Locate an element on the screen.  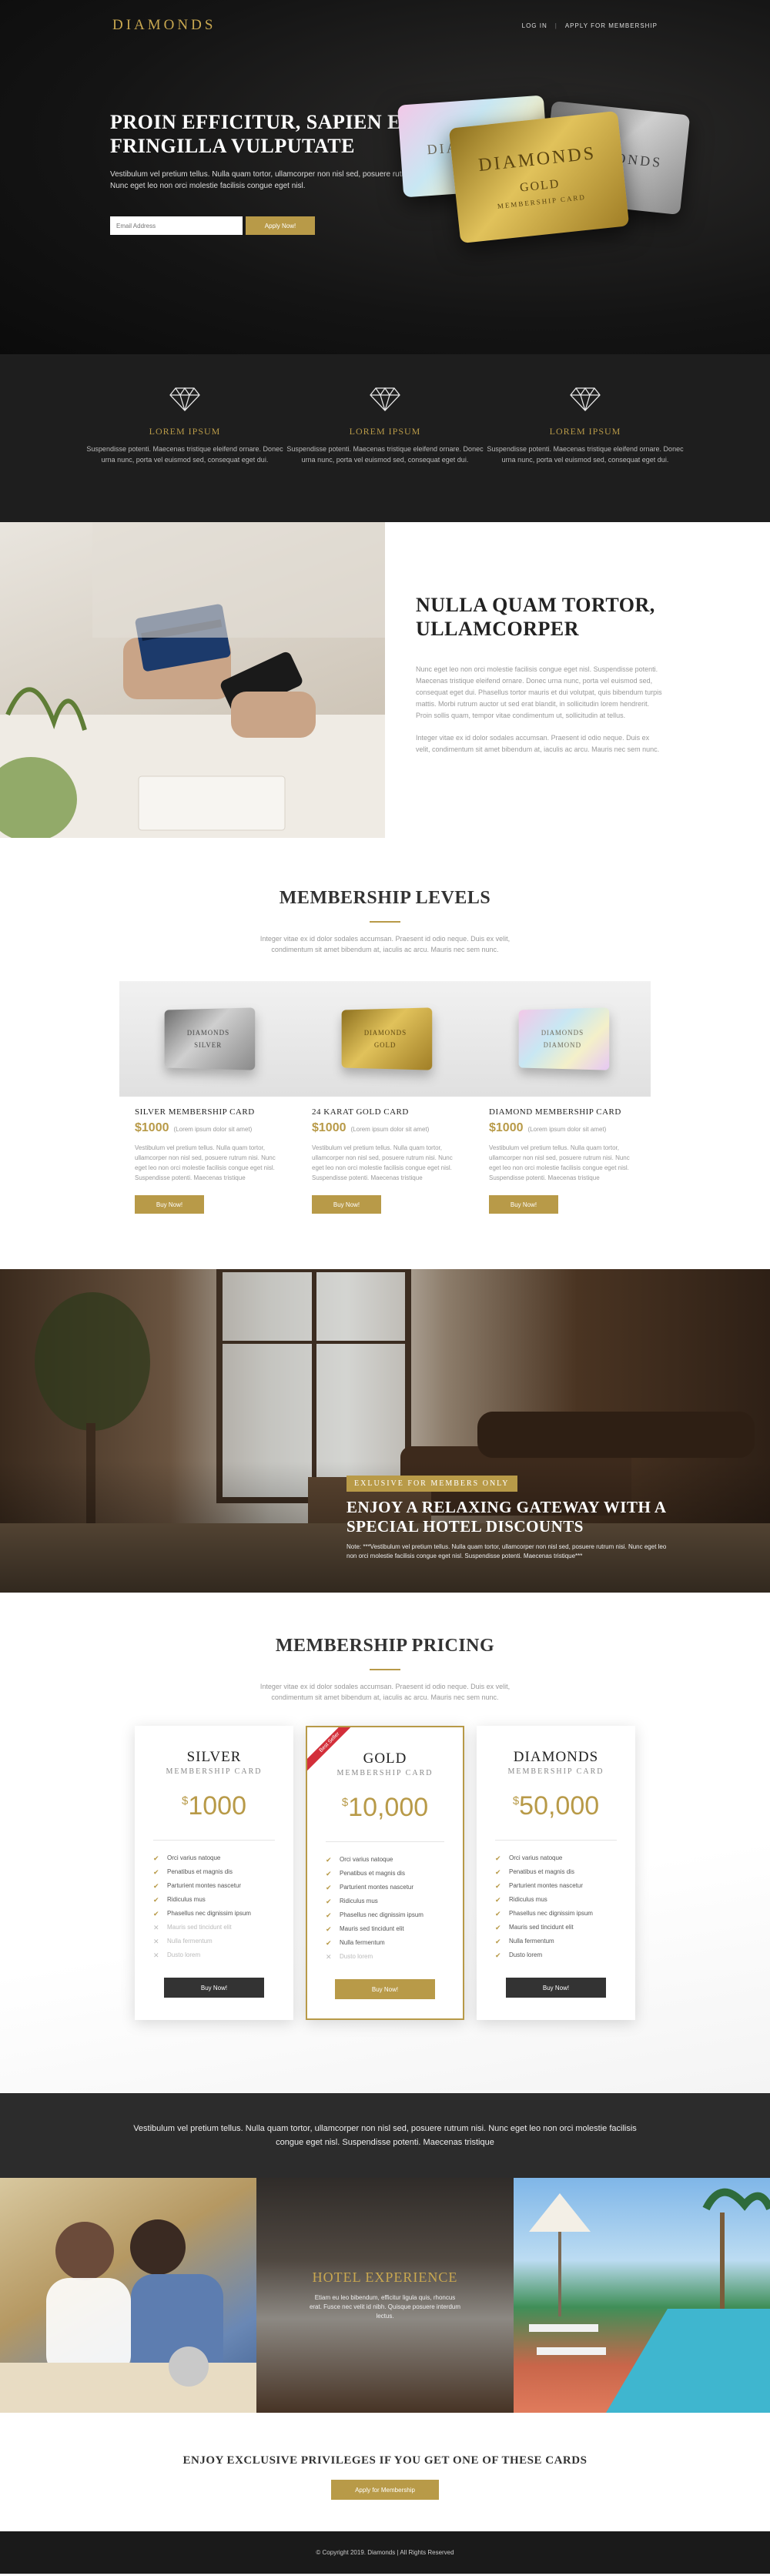
level-card-image: DIAMONDS DIAMOND is located at coordinates (562, 1039).